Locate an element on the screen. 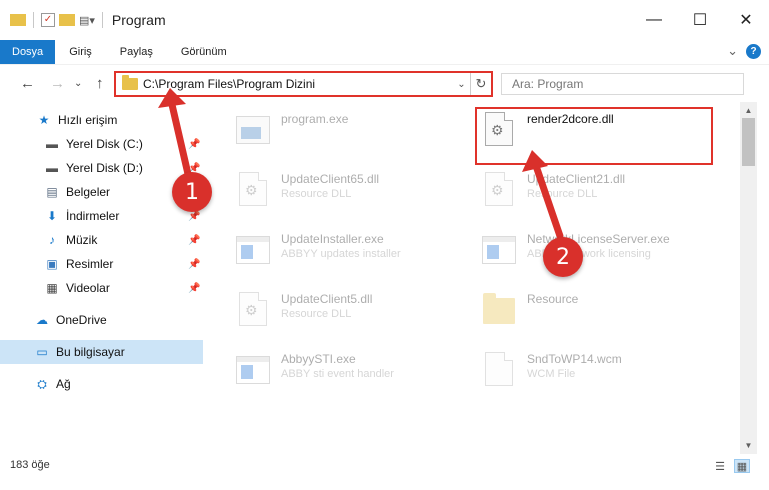  back-button: ← is located at coordinates (27, 83).